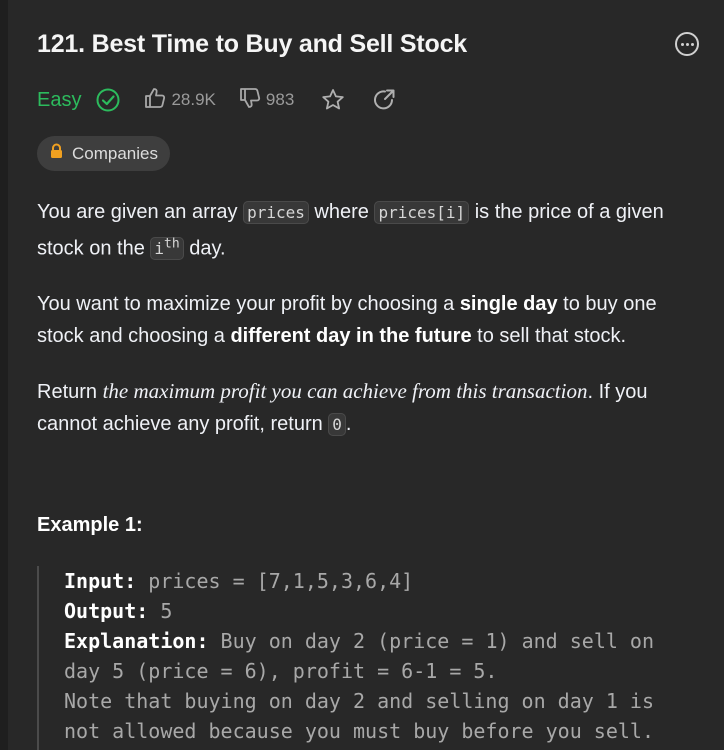 The width and height of the screenshot is (724, 750). What do you see at coordinates (337, 425) in the screenshot?
I see `code-zero: 0` at bounding box center [337, 425].